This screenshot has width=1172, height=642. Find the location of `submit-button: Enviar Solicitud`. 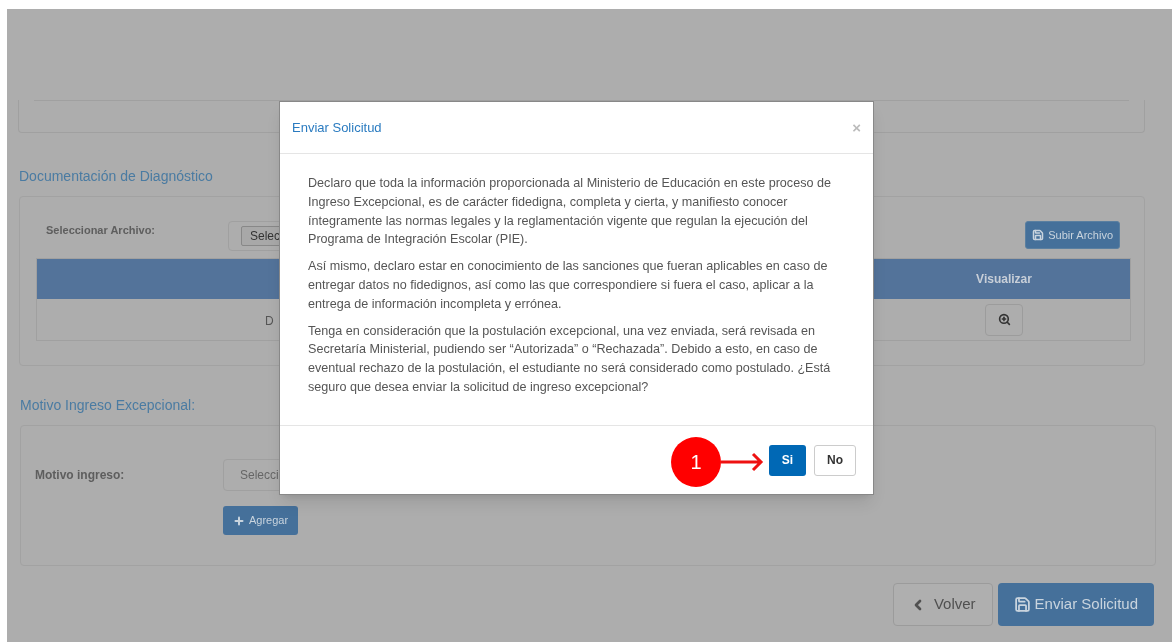

submit-button: Enviar Solicitud is located at coordinates (1075, 604).